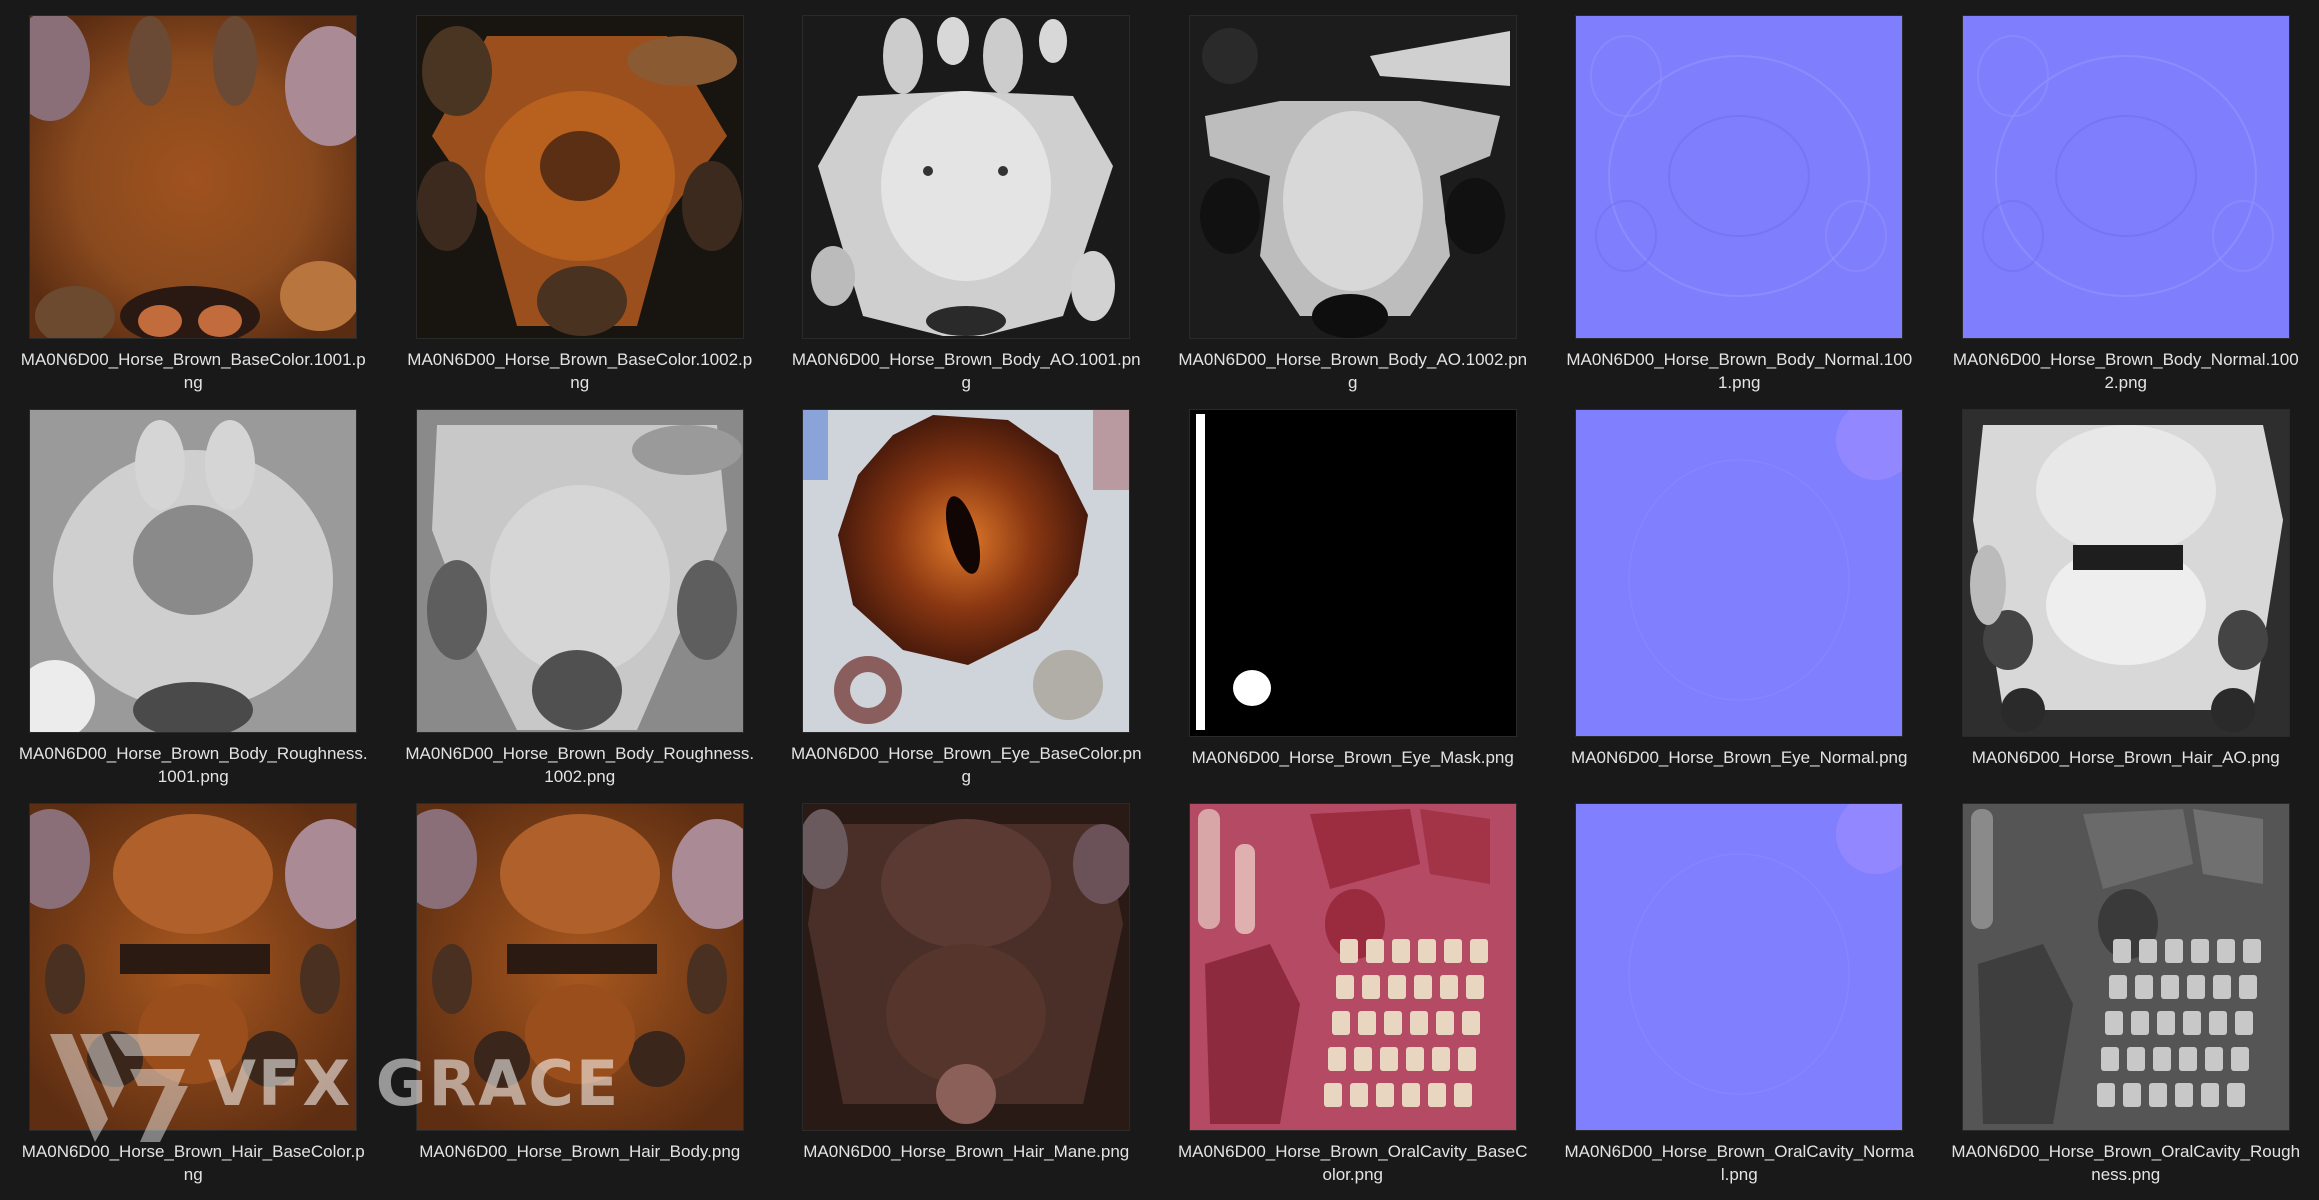  What do you see at coordinates (1353, 371) in the screenshot?
I see `file-name-label: MA0N6D00_Horse_Brown_Body_AO.1002.png` at bounding box center [1353, 371].